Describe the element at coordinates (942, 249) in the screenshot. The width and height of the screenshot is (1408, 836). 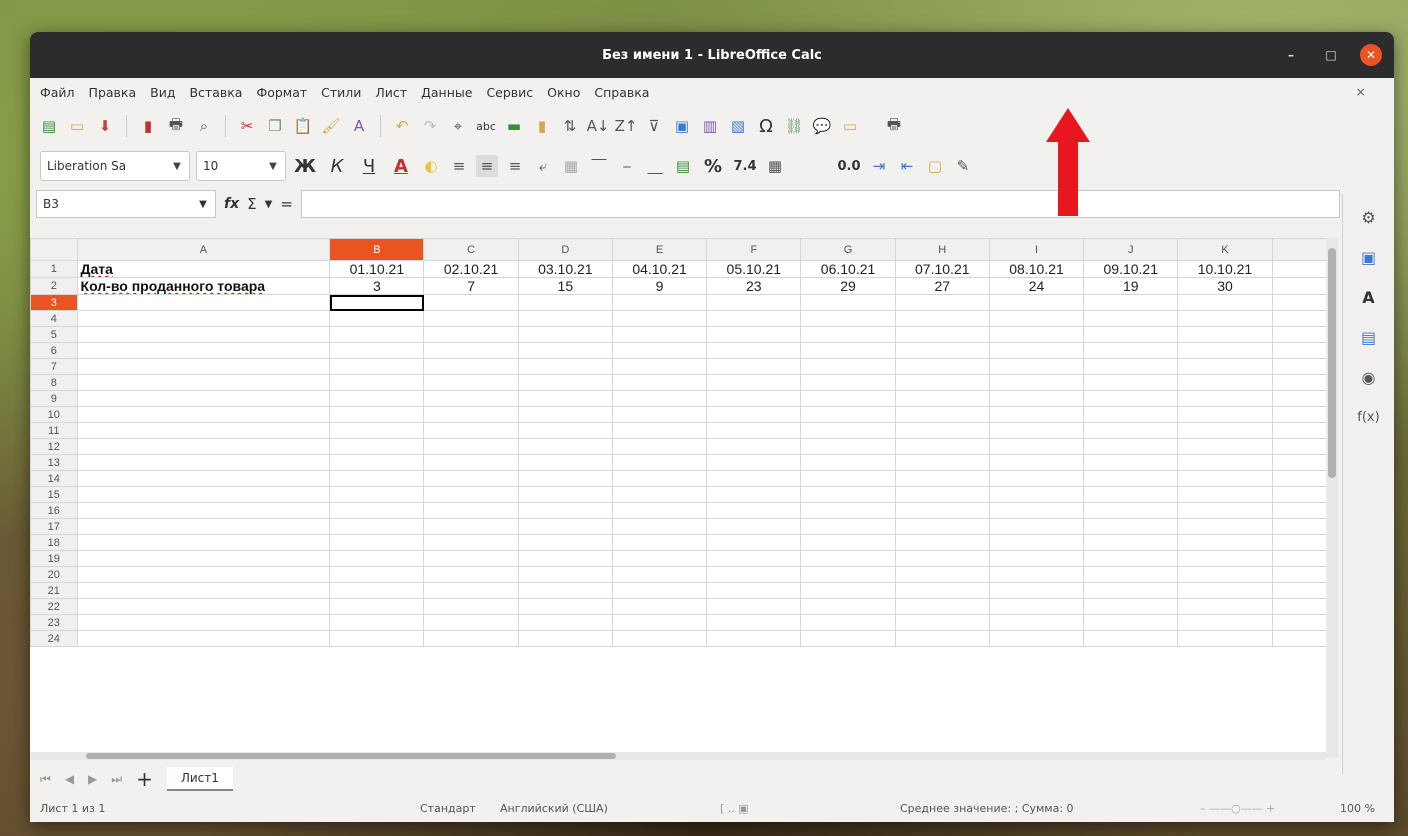
I see `column-header-h: H` at that location.